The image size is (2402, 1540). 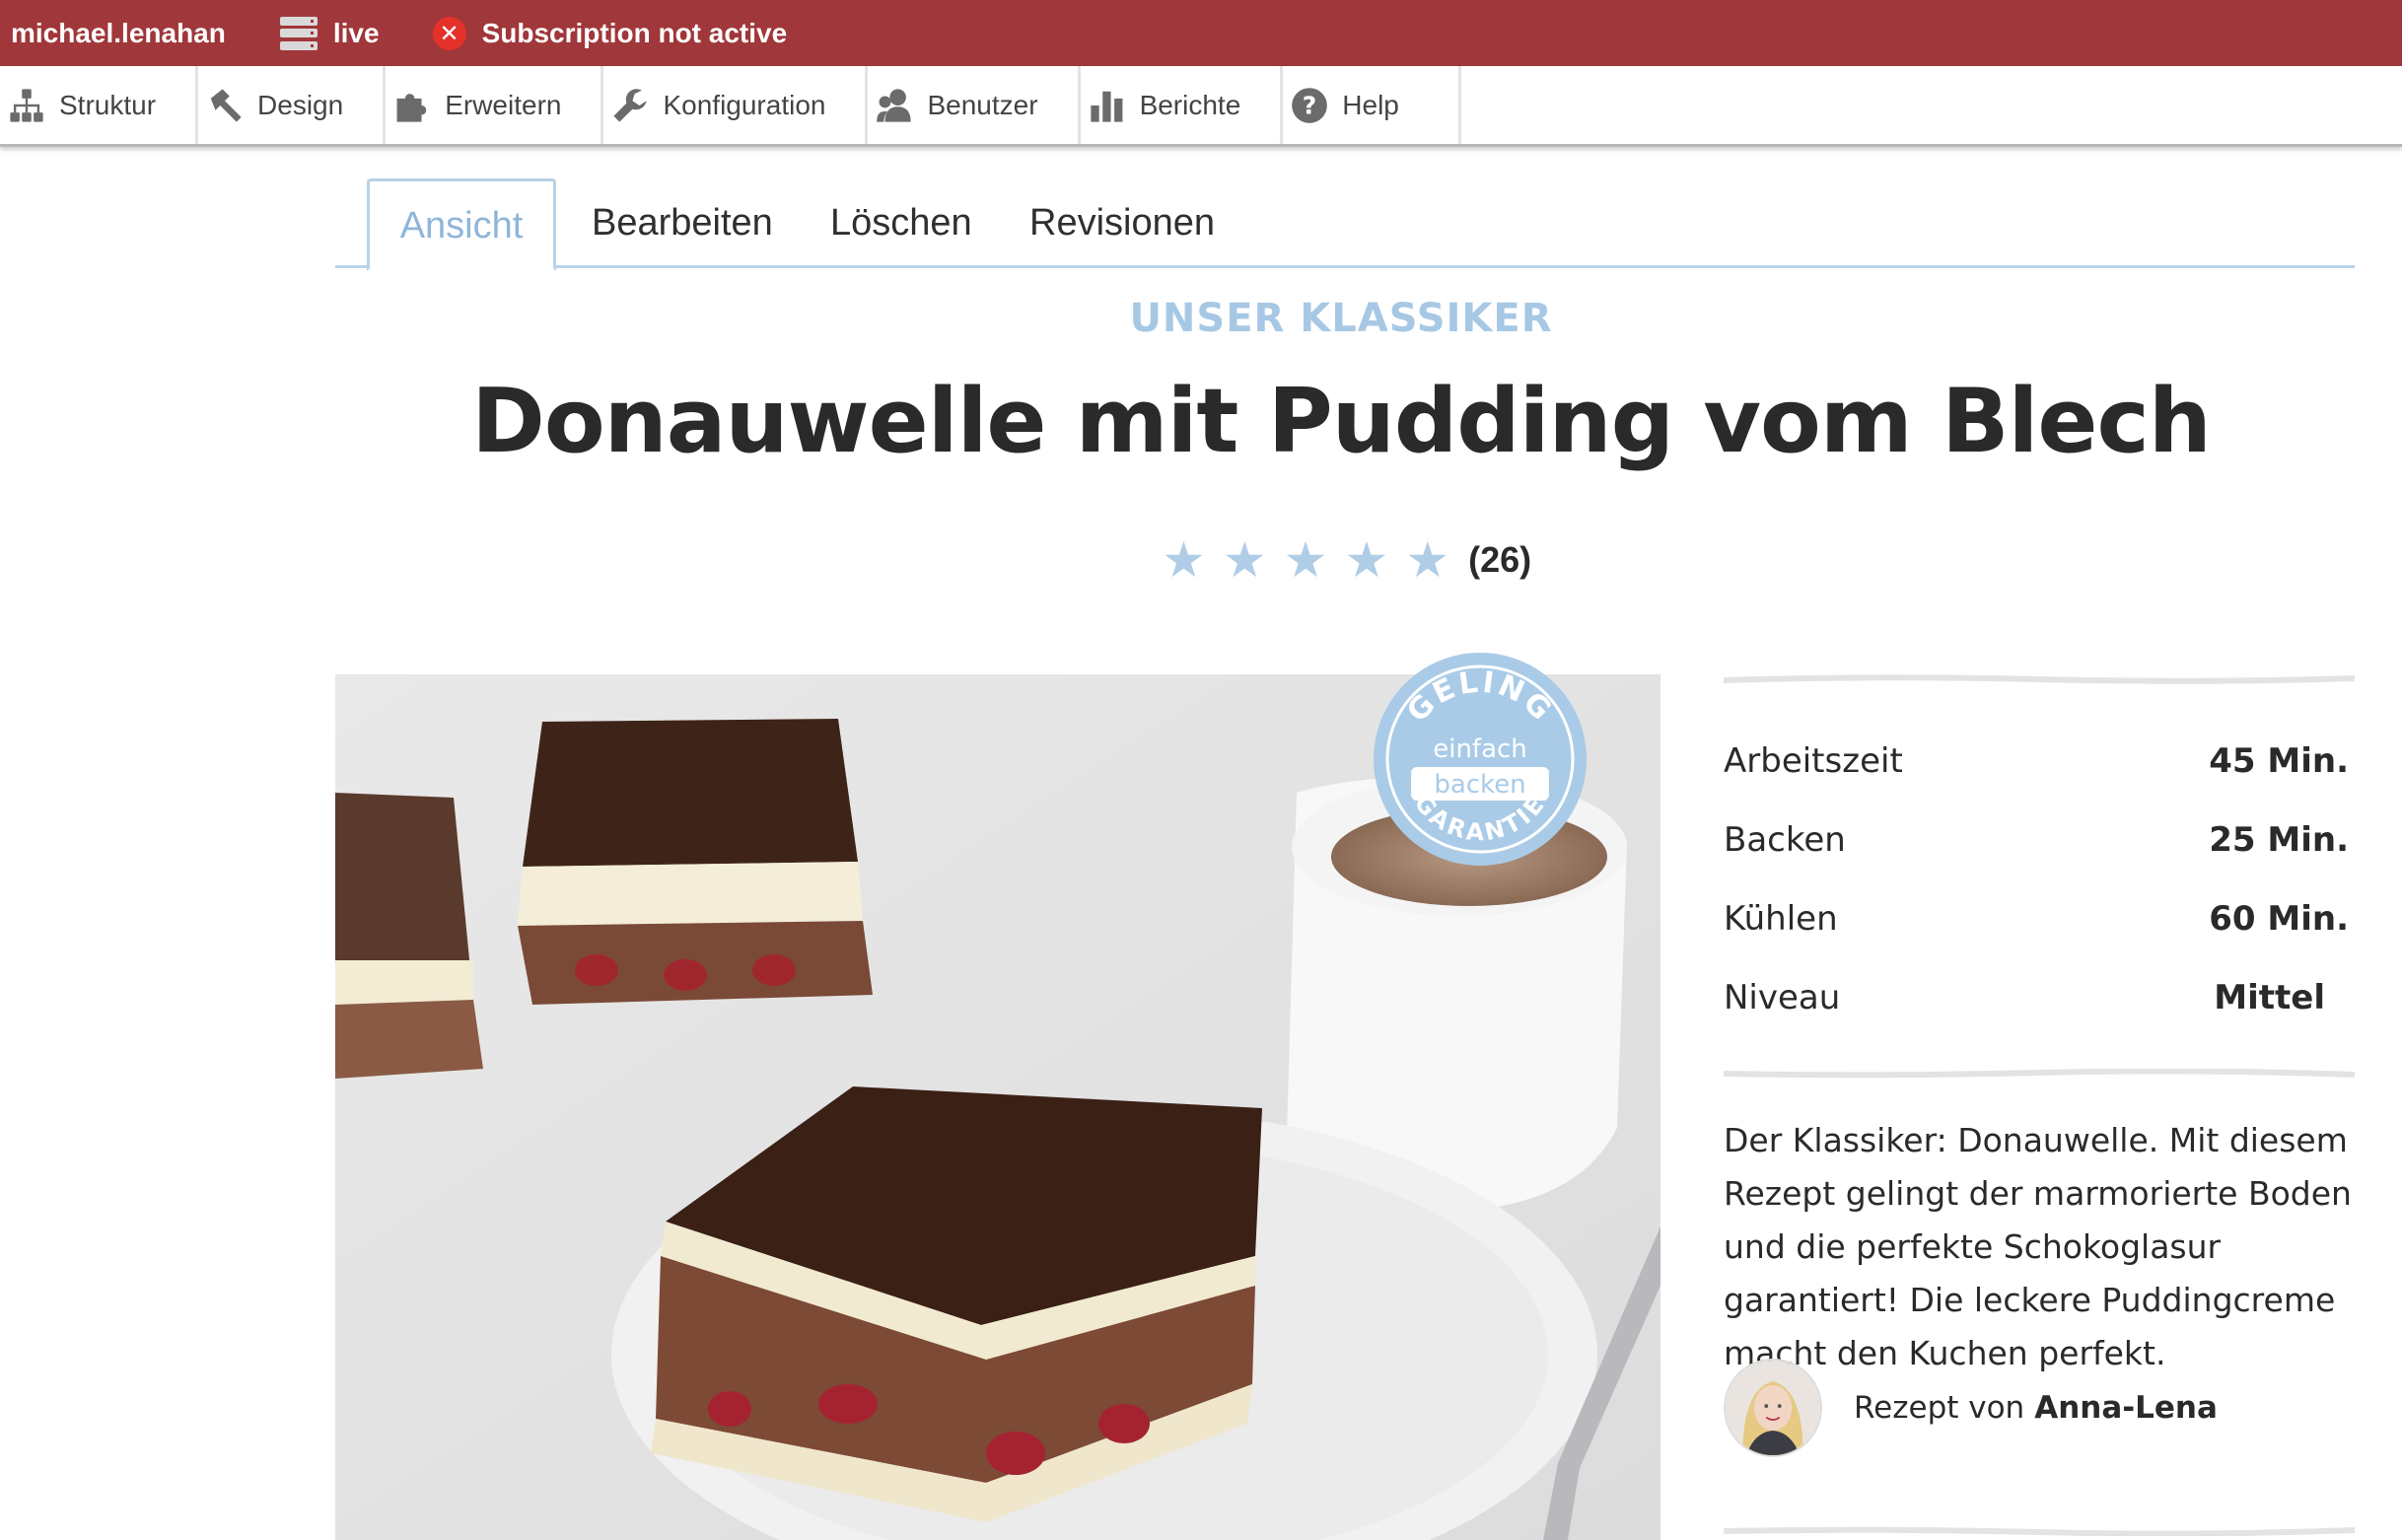 I want to click on fact-label: Arbeitszeit, so click(x=1813, y=761).